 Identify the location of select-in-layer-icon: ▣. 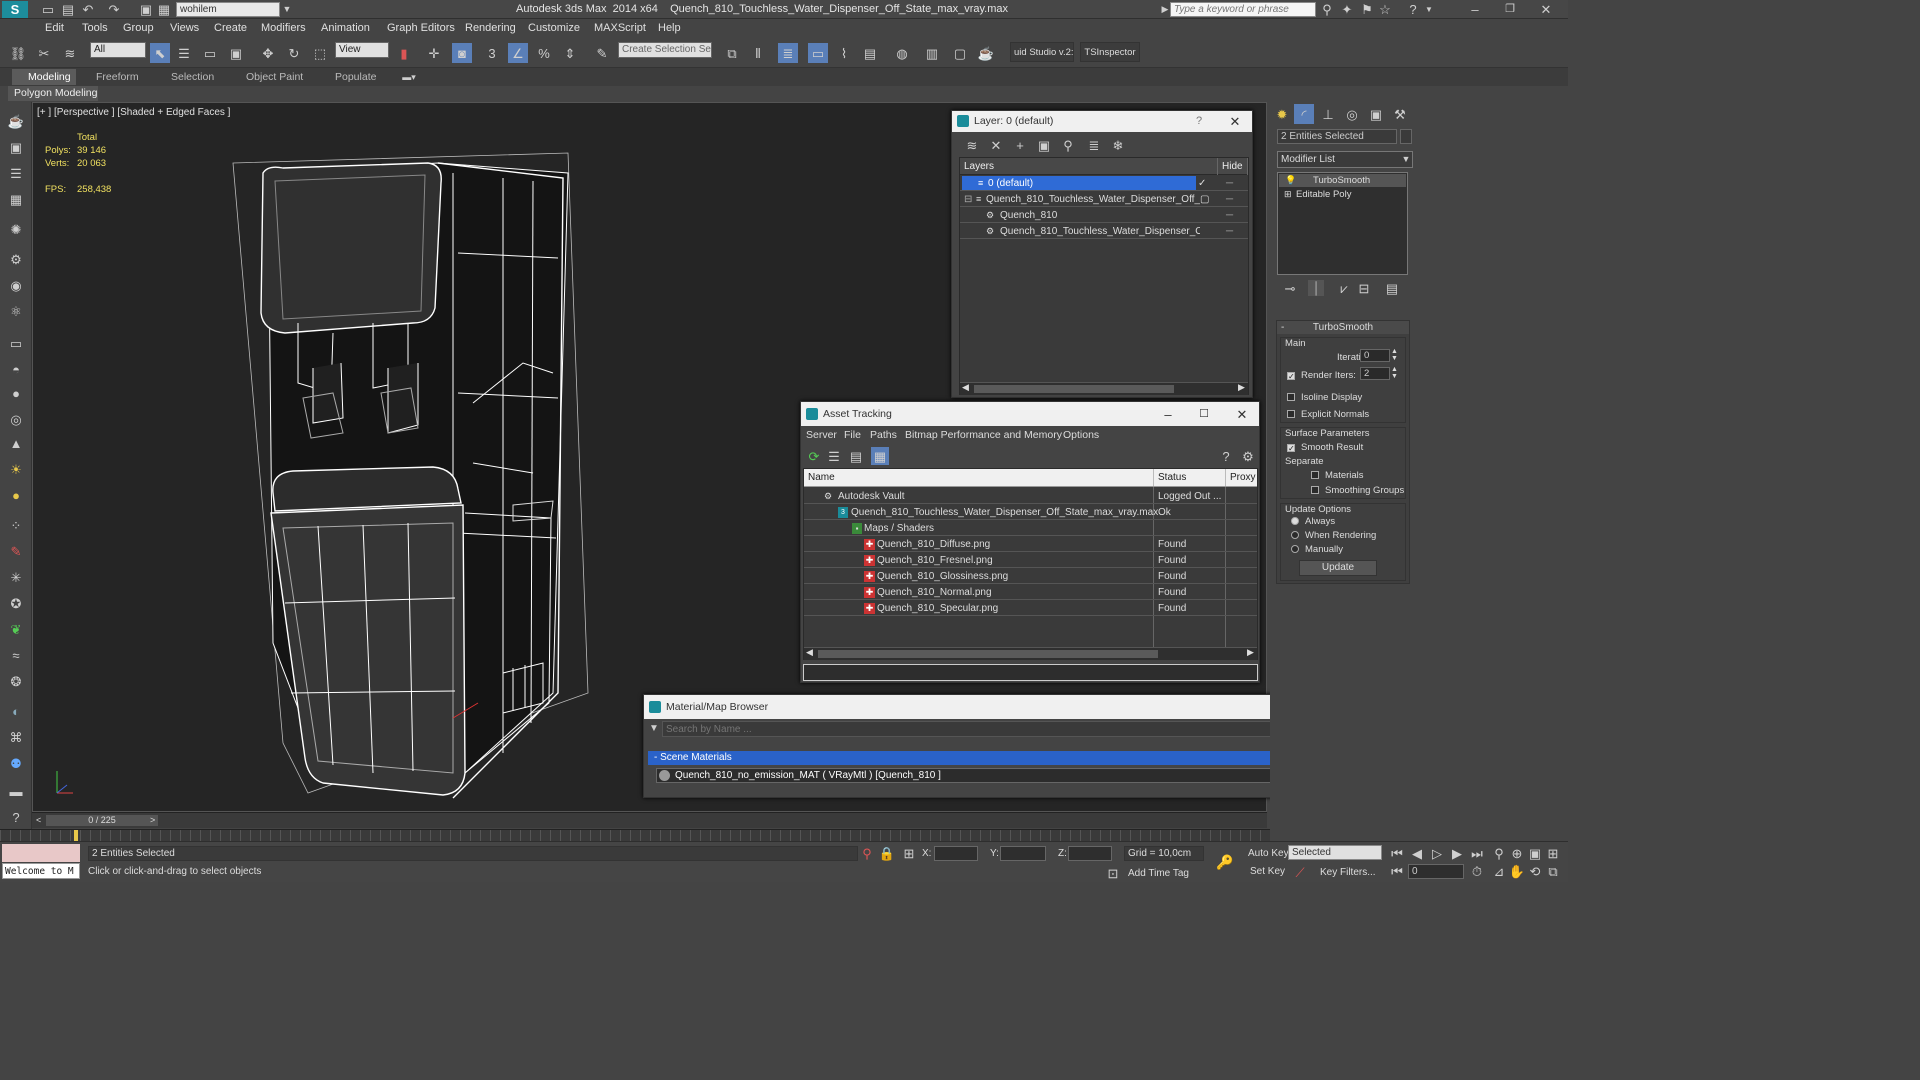
(1044, 145).